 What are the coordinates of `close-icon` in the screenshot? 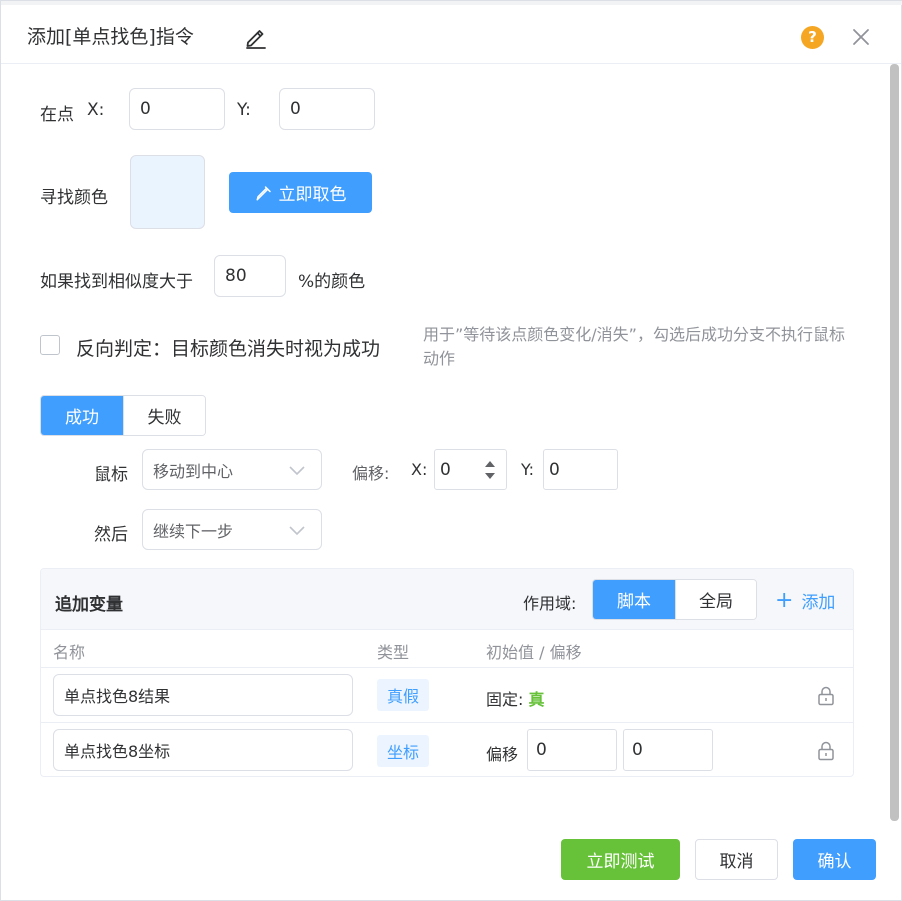 It's located at (861, 37).